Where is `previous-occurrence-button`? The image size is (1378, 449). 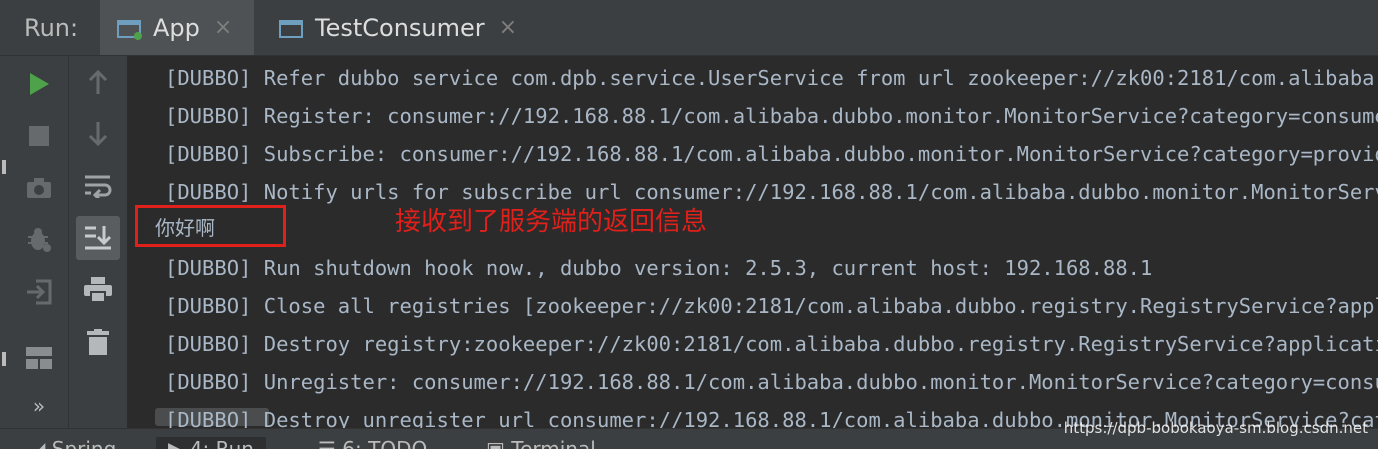
previous-occurrence-button is located at coordinates (98, 82).